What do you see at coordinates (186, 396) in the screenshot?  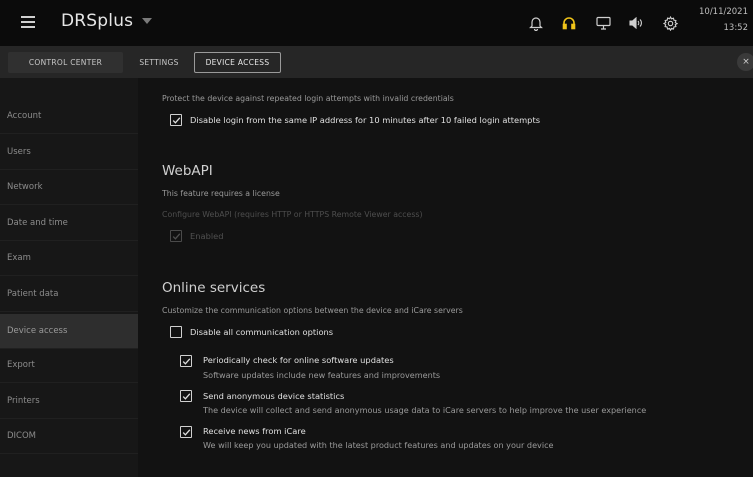 I see `anonymous-statistics-checkbox` at bounding box center [186, 396].